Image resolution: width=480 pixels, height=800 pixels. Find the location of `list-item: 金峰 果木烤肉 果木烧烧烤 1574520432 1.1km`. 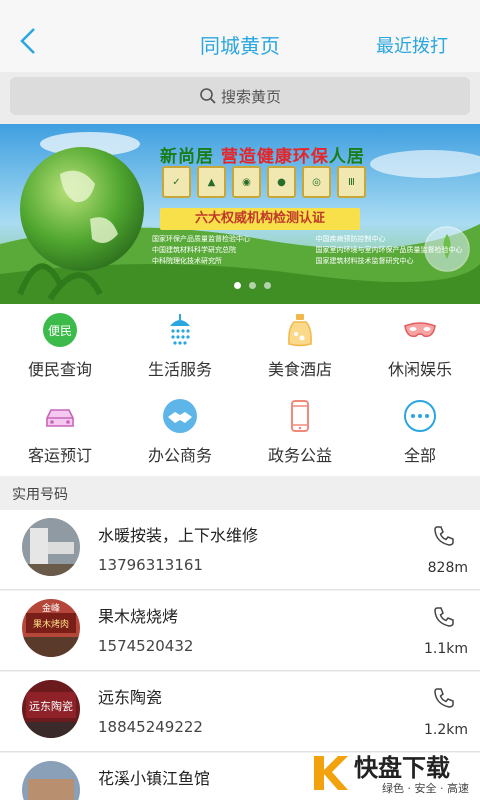

list-item: 金峰 果木烤肉 果木烧烧烤 1574520432 1.1km is located at coordinates (240, 631).